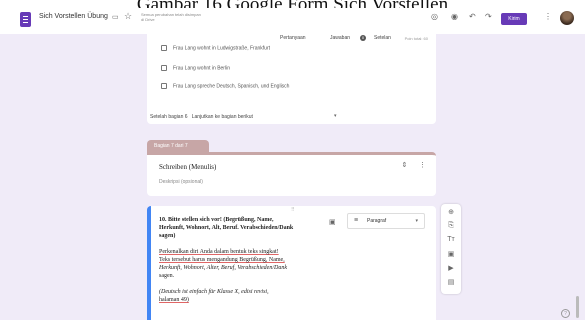 The image size is (585, 320). Describe the element at coordinates (514, 19) in the screenshot. I see `send-button: Kirim` at that location.